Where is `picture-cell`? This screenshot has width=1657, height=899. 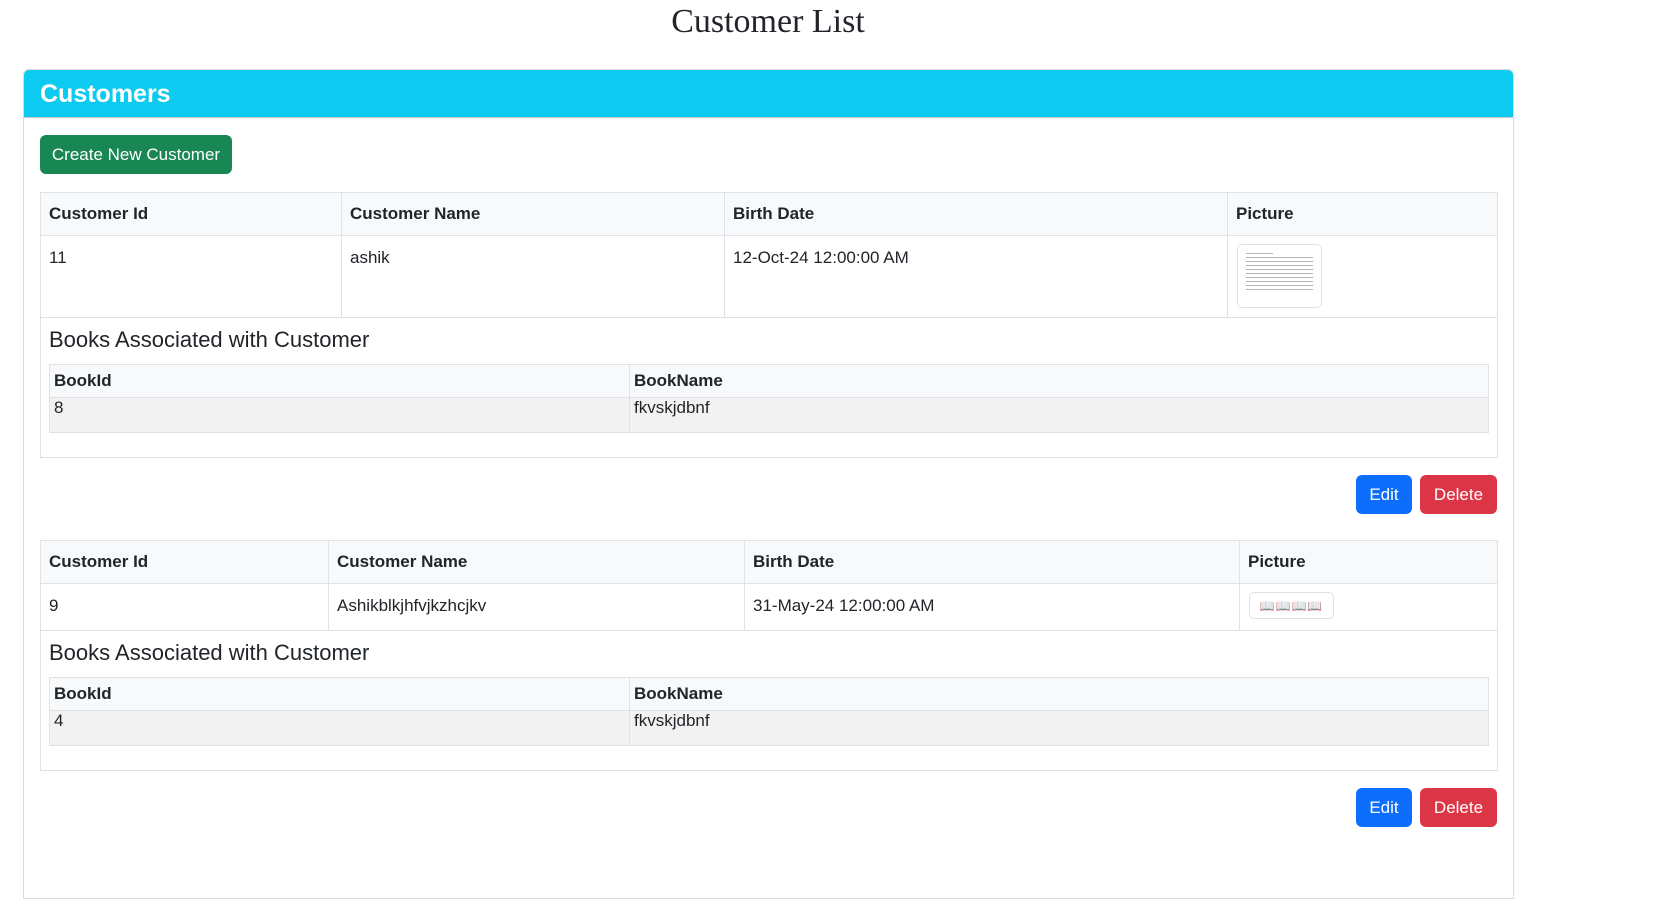 picture-cell is located at coordinates (1362, 276).